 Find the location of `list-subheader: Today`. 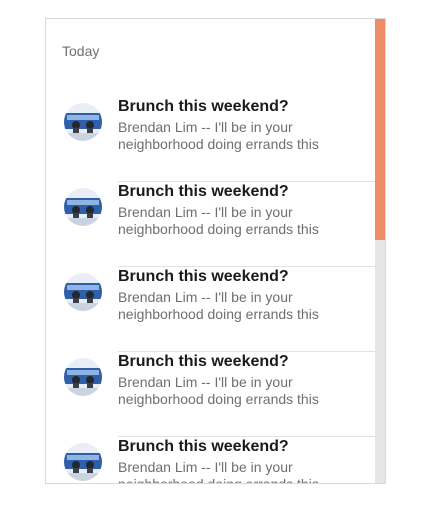

list-subheader: Today is located at coordinates (81, 51).